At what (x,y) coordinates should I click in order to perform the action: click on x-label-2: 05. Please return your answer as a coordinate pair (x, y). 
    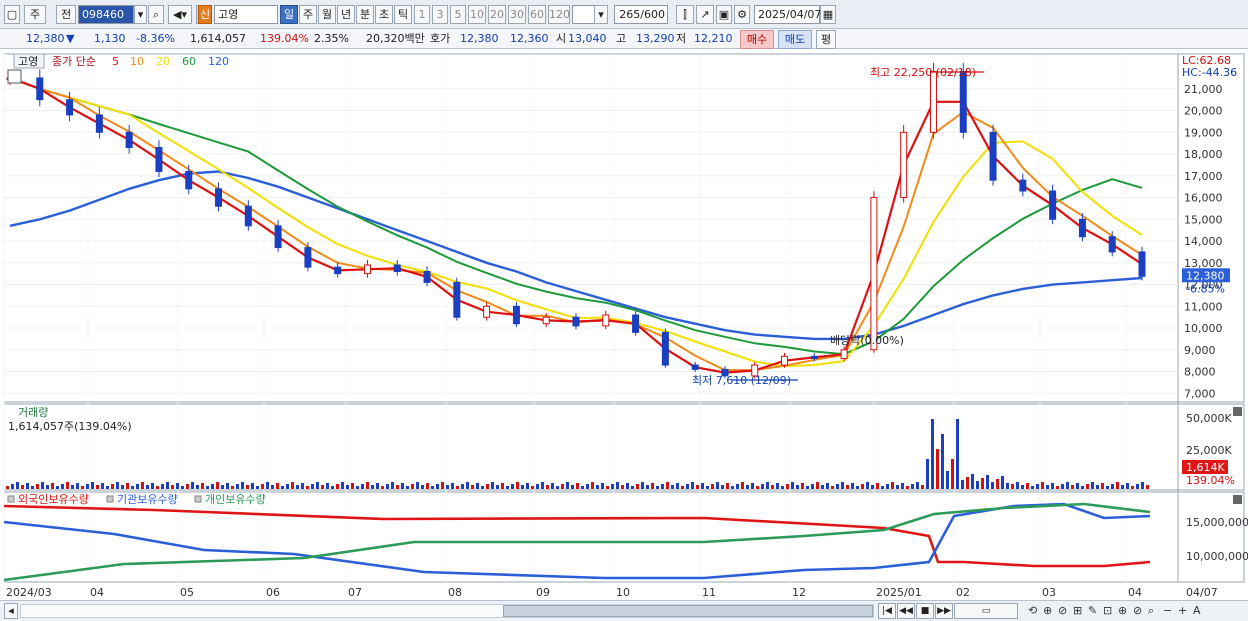
    Looking at the image, I should click on (187, 592).